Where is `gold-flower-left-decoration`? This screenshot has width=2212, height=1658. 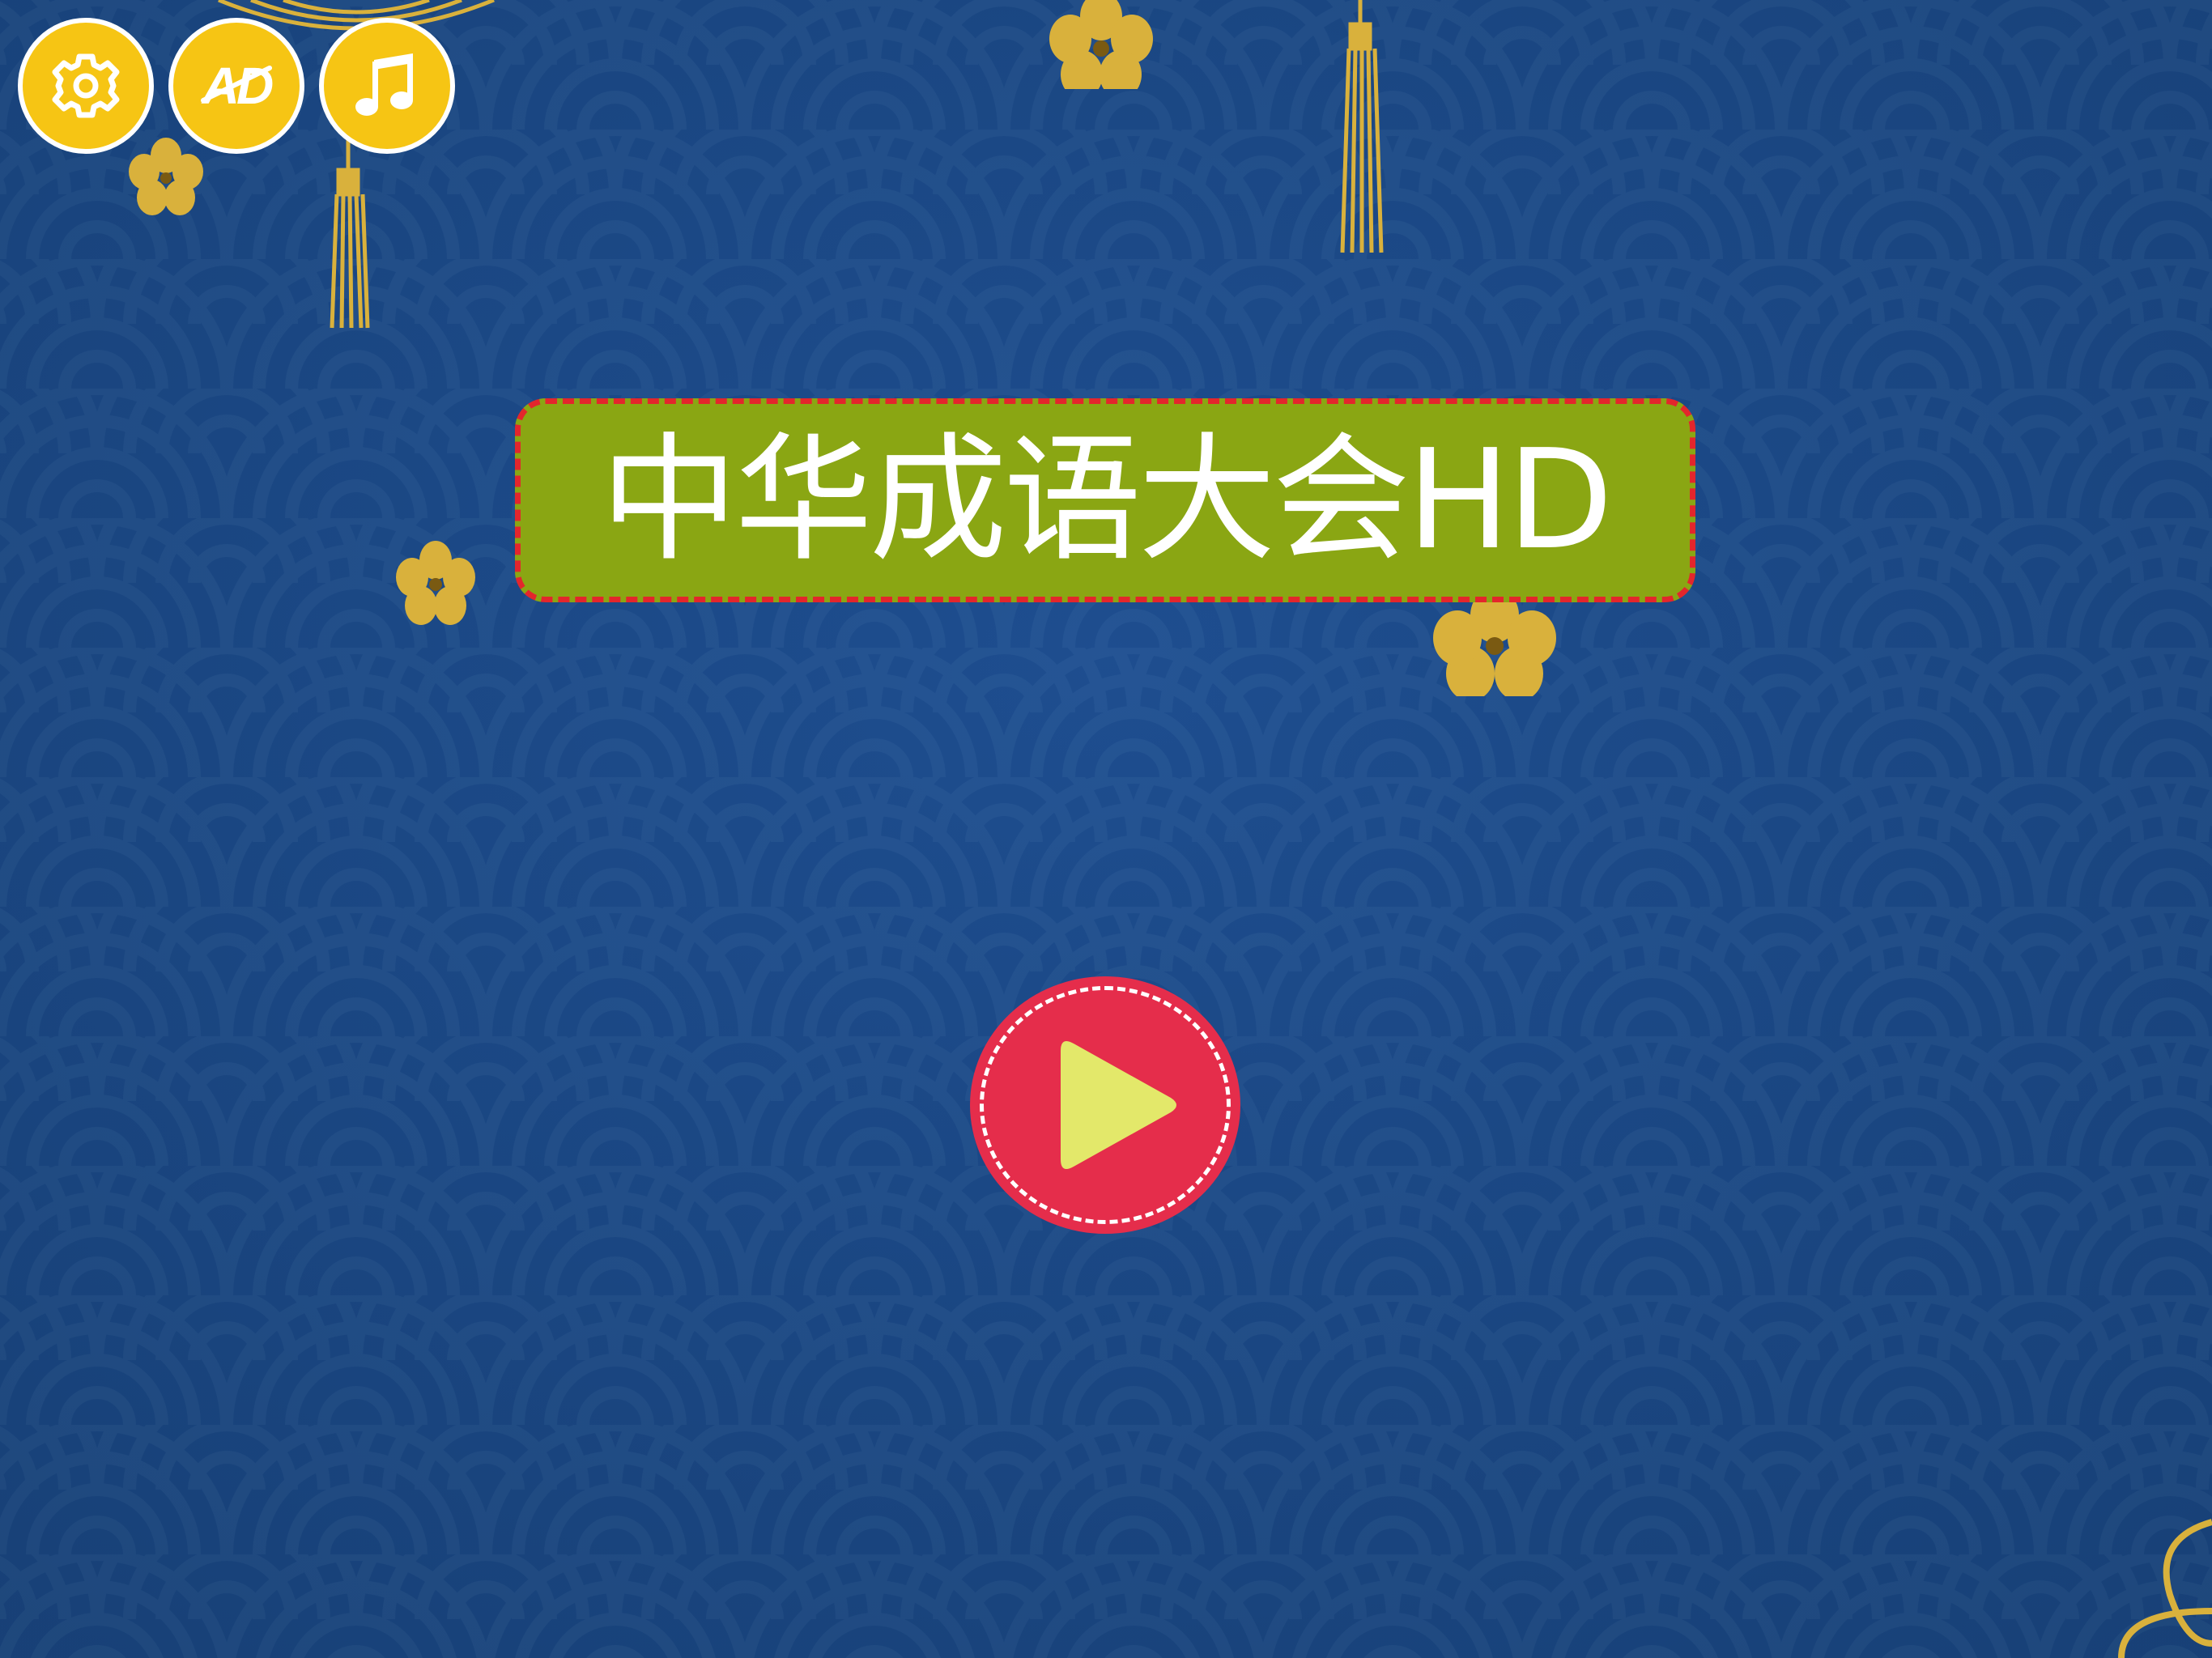
gold-flower-left-decoration is located at coordinates (435, 583).